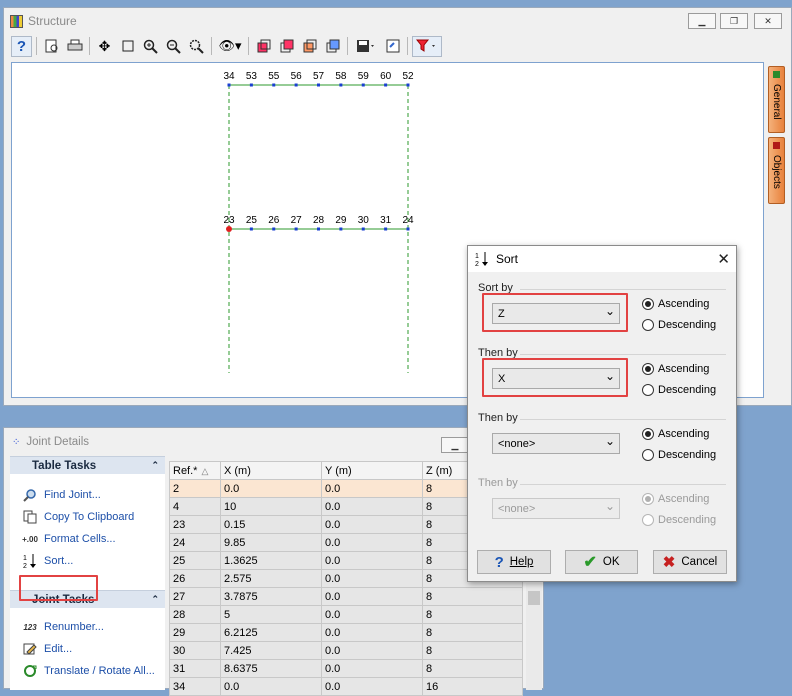 The width and height of the screenshot is (792, 696). What do you see at coordinates (263, 46) in the screenshot?
I see `view-front-icon` at bounding box center [263, 46].